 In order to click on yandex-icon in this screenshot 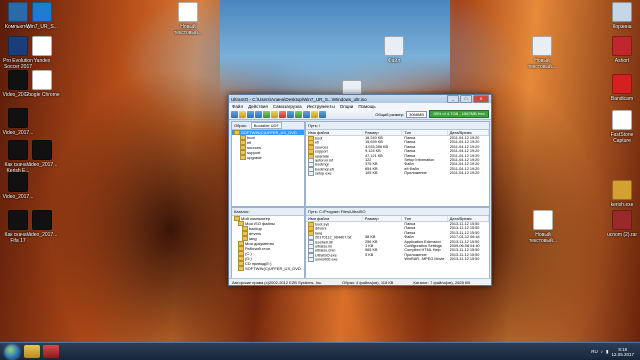, I will do `click(42, 46)`.